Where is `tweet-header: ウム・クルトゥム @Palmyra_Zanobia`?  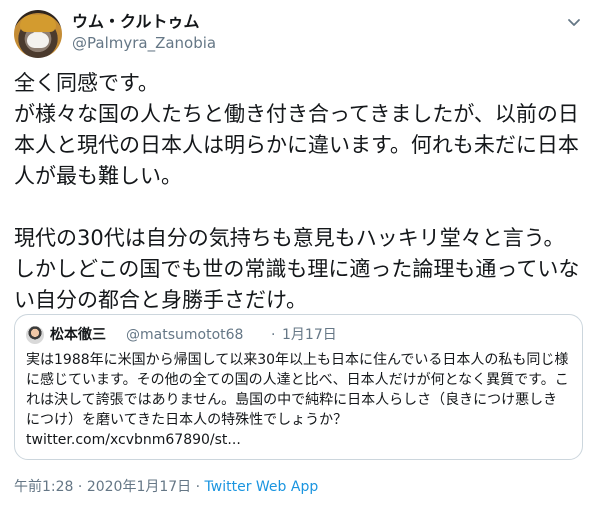 tweet-header: ウム・クルトゥム @Palmyra_Zanobia is located at coordinates (299, 35).